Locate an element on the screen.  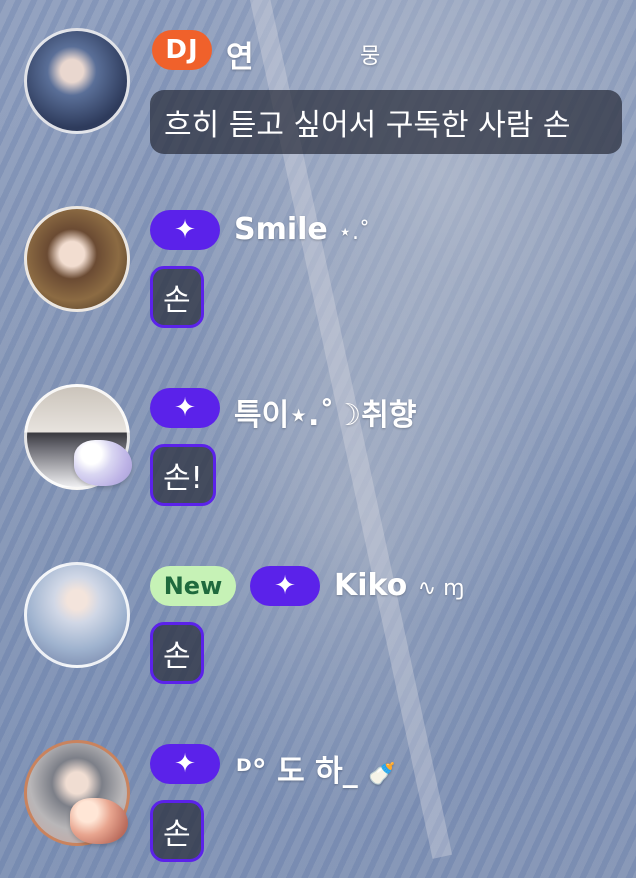
new-badge-label: New is located at coordinates (193, 586).